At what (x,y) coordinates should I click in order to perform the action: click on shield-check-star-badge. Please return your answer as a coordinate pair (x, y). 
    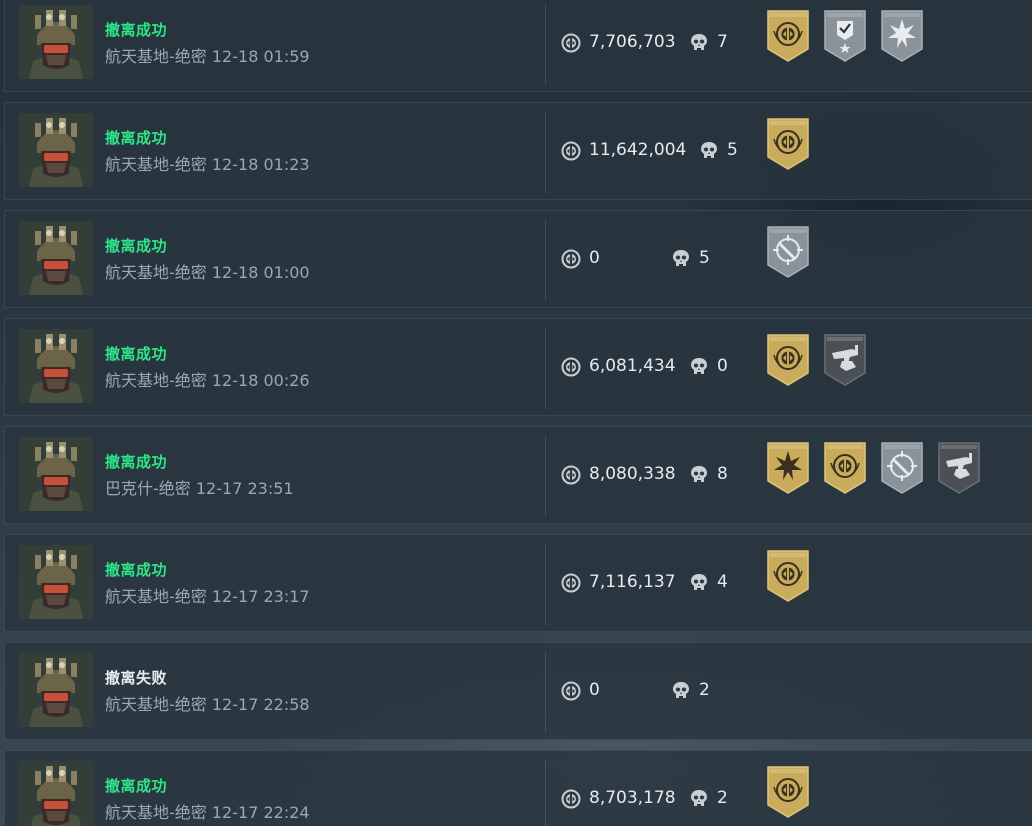
    Looking at the image, I should click on (845, 36).